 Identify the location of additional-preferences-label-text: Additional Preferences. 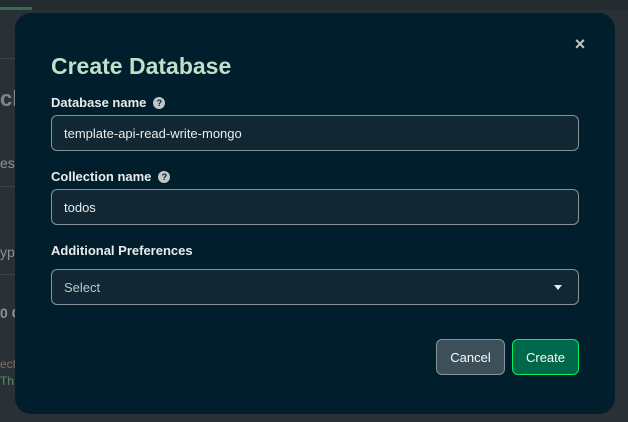
(122, 250).